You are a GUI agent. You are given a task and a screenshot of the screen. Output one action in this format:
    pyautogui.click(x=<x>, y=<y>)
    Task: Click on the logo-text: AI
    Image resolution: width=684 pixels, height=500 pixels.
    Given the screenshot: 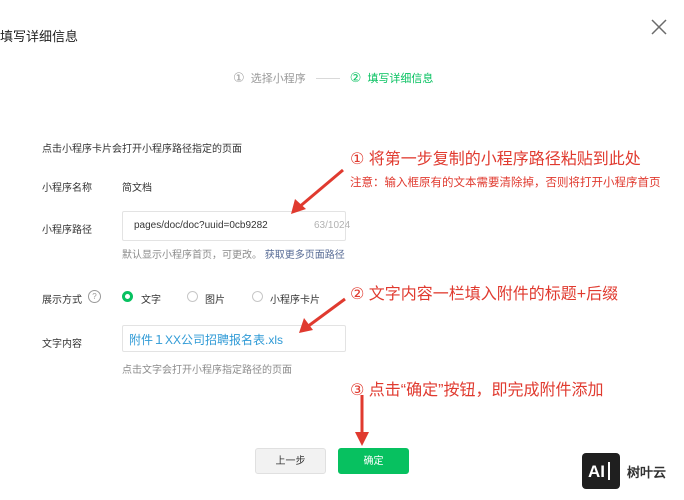 What is the action you would take?
    pyautogui.click(x=596, y=471)
    